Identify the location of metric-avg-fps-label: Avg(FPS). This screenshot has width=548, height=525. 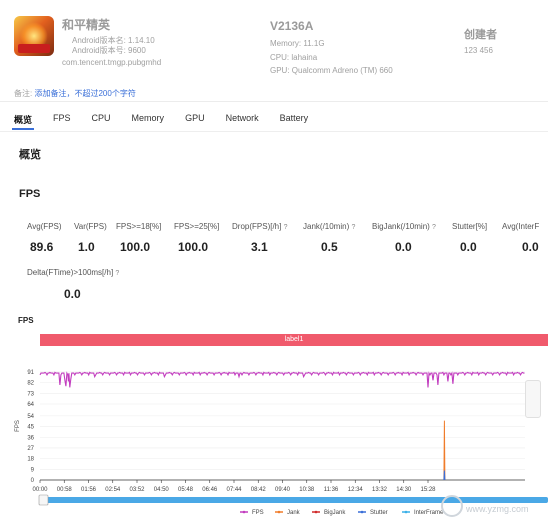
(44, 226).